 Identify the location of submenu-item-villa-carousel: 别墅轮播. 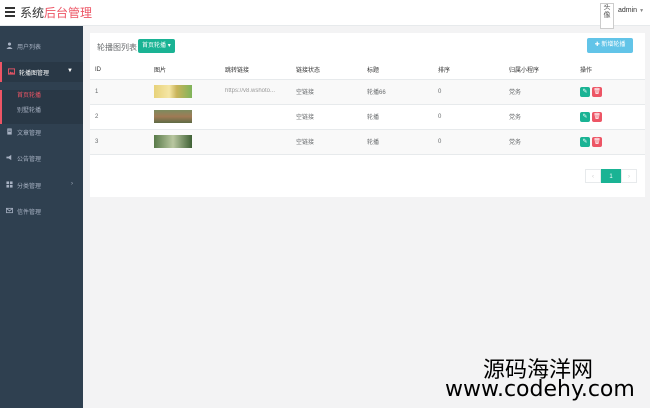
(29, 109).